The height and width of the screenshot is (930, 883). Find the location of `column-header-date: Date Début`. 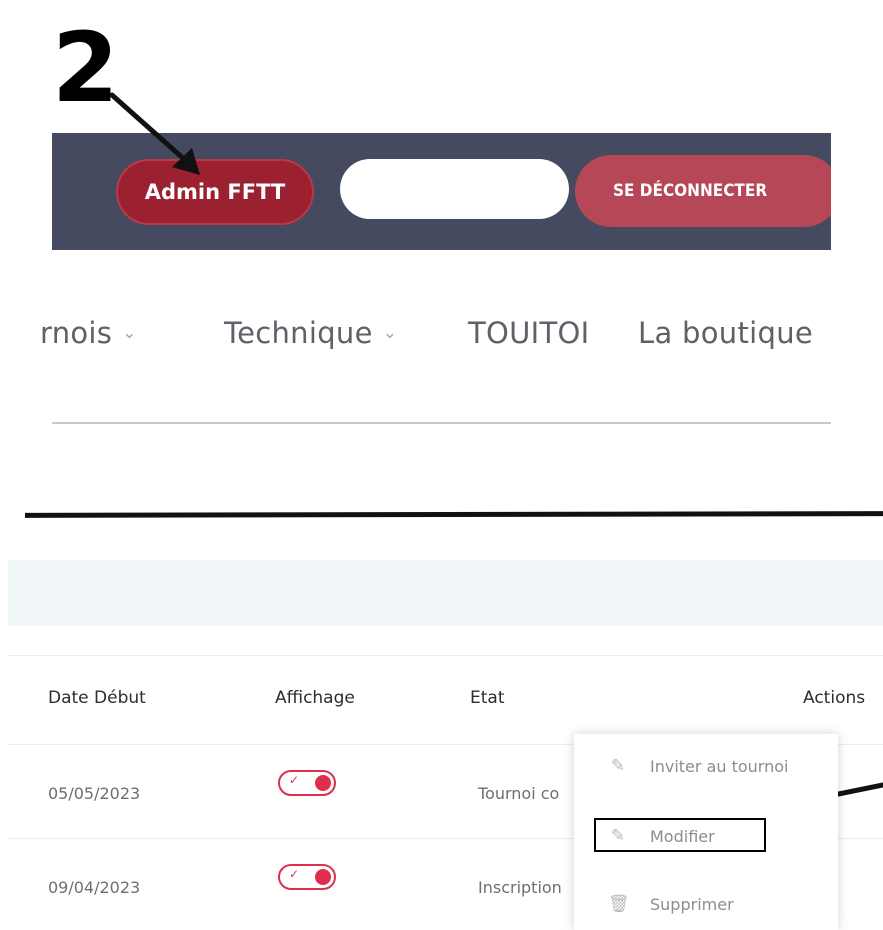

column-header-date: Date Début is located at coordinates (97, 698).